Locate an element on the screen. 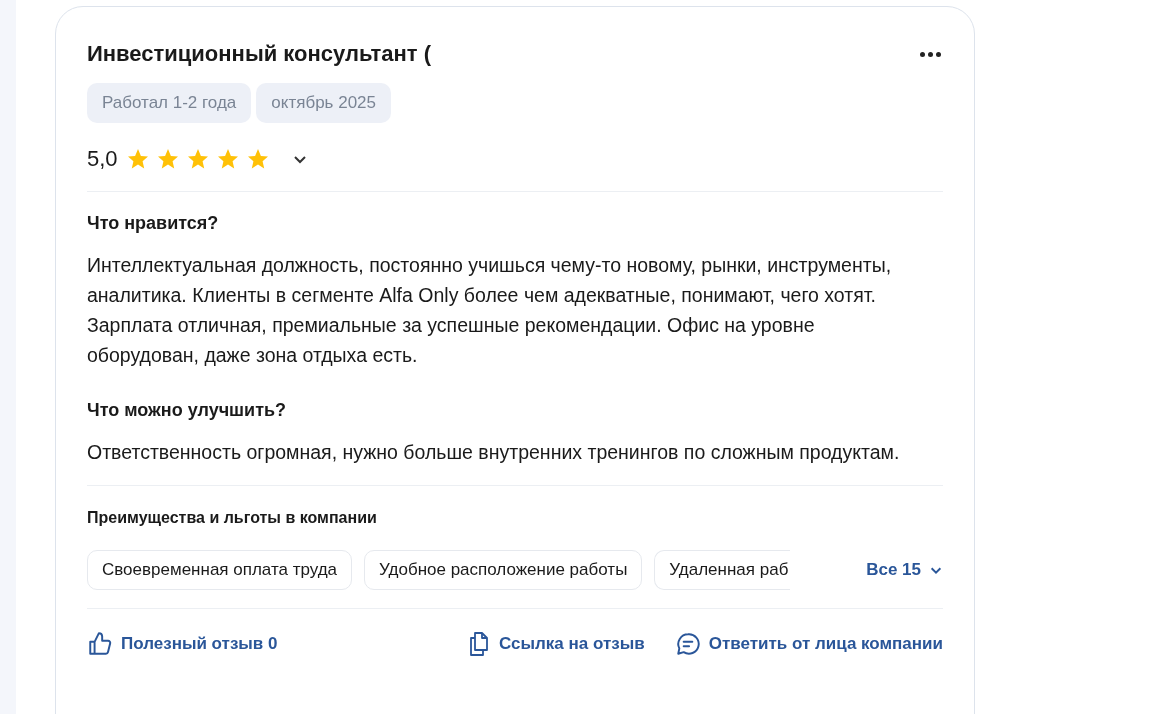 This screenshot has width=1150, height=714. section-heading: Что нравится? is located at coordinates (153, 223).